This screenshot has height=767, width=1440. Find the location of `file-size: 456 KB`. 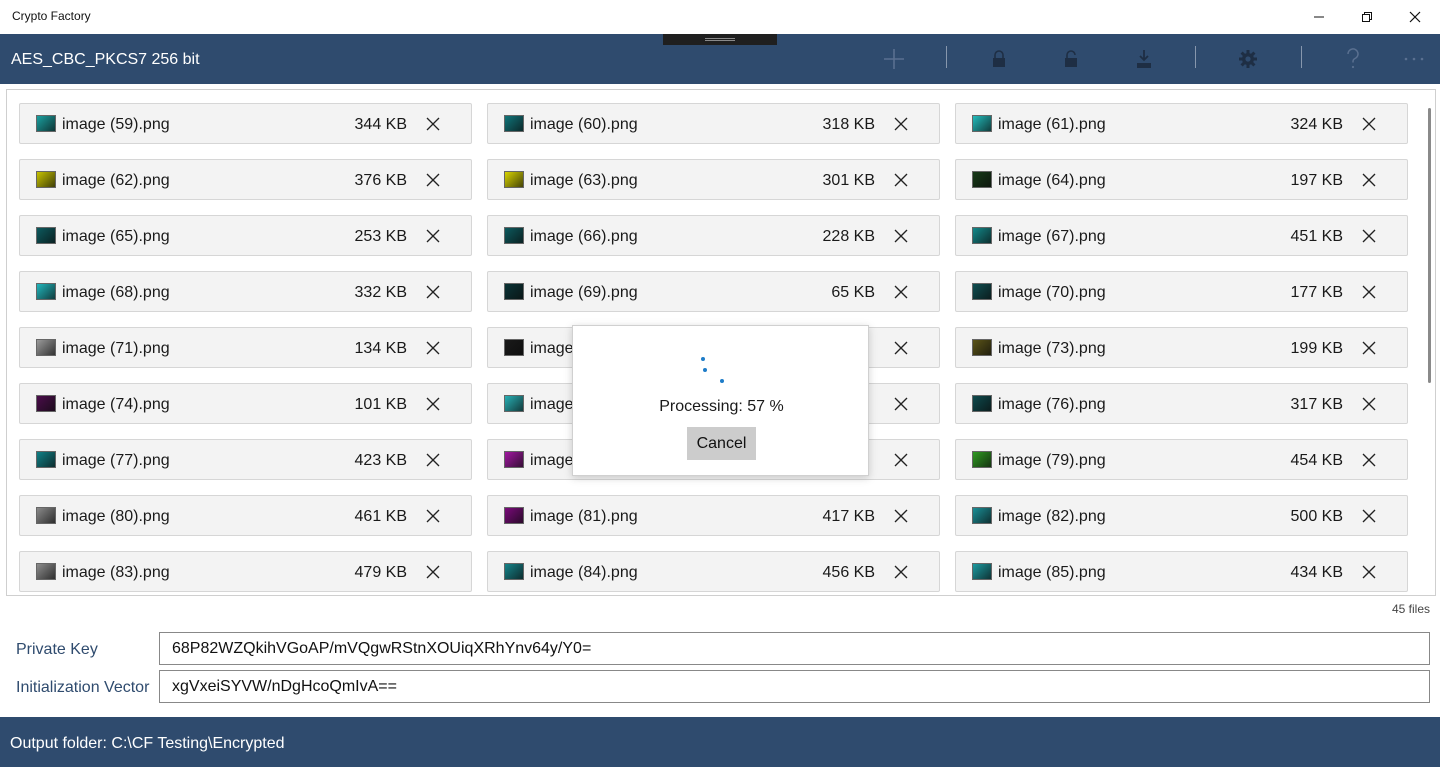

file-size: 456 KB is located at coordinates (848, 572).